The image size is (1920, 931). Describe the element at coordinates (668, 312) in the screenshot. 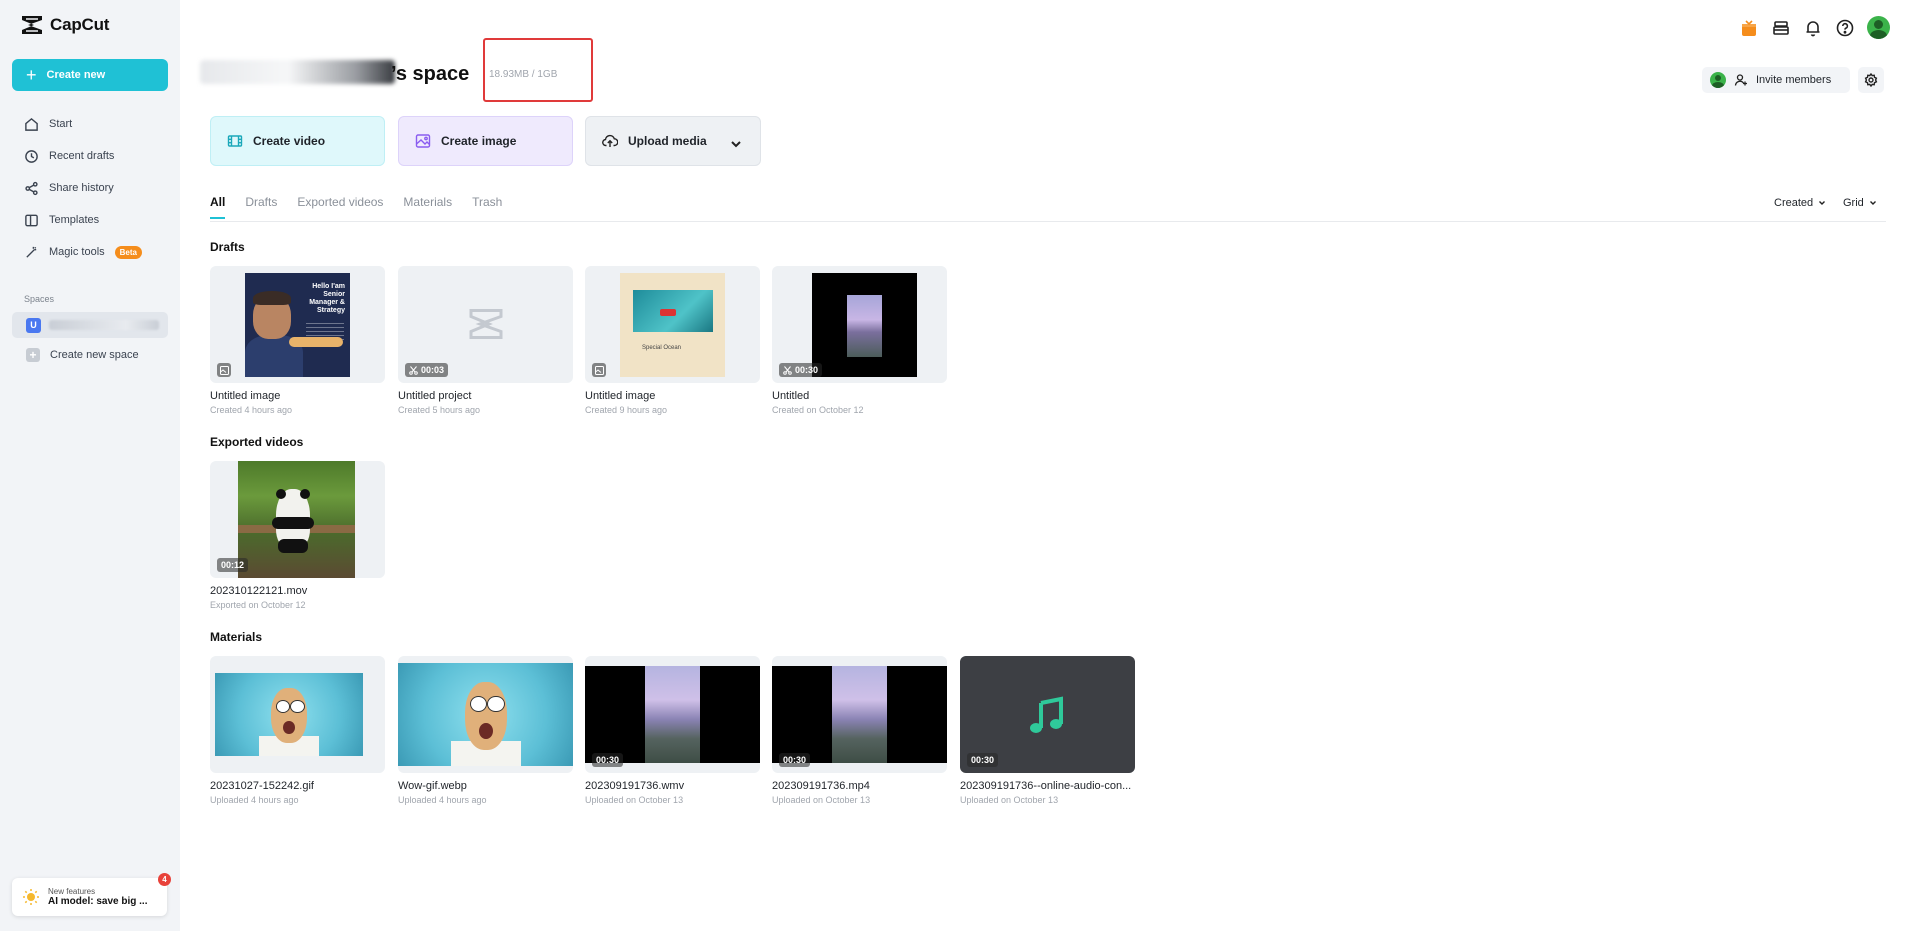

I see `boat-shape` at that location.